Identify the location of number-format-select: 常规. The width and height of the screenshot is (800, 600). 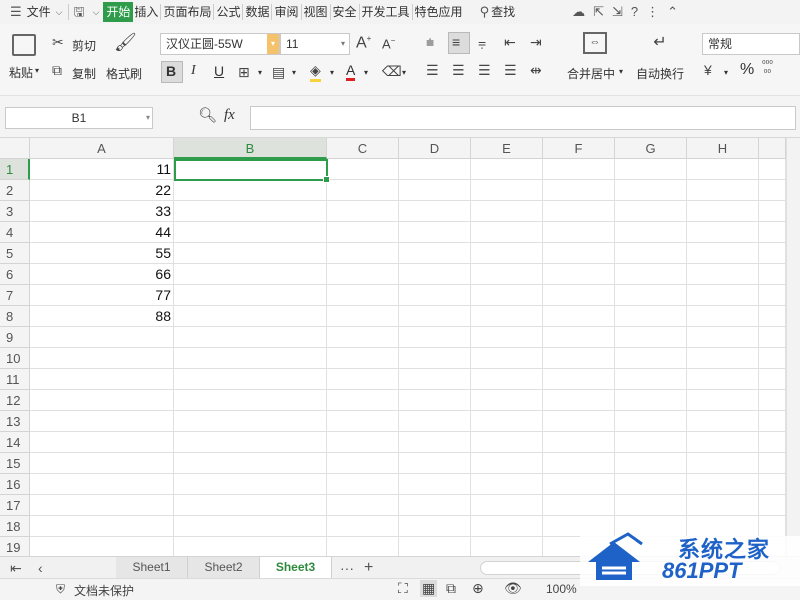
(751, 44).